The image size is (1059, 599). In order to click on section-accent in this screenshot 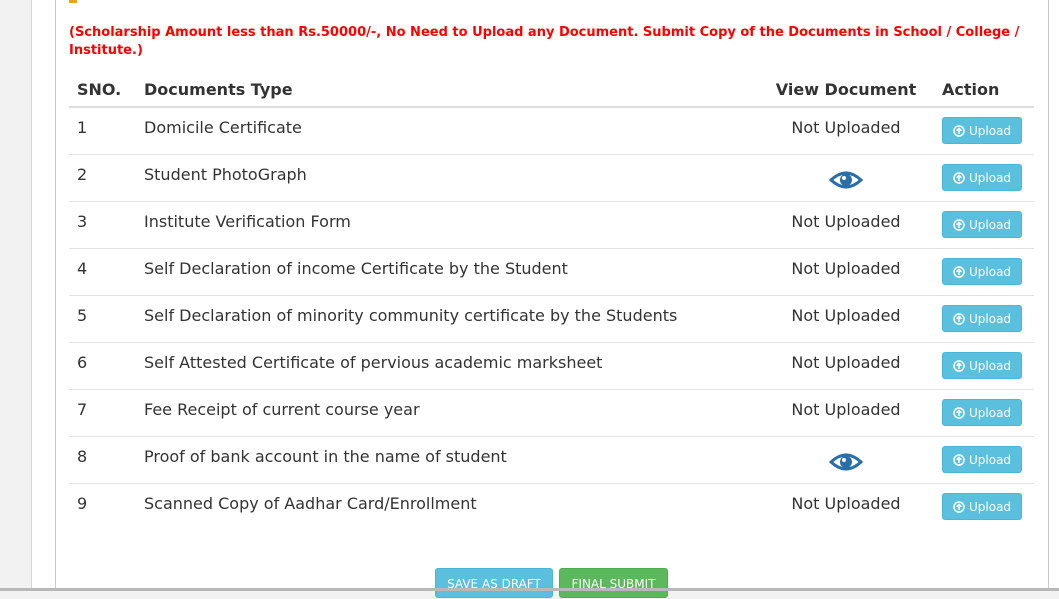, I will do `click(73, 1)`.